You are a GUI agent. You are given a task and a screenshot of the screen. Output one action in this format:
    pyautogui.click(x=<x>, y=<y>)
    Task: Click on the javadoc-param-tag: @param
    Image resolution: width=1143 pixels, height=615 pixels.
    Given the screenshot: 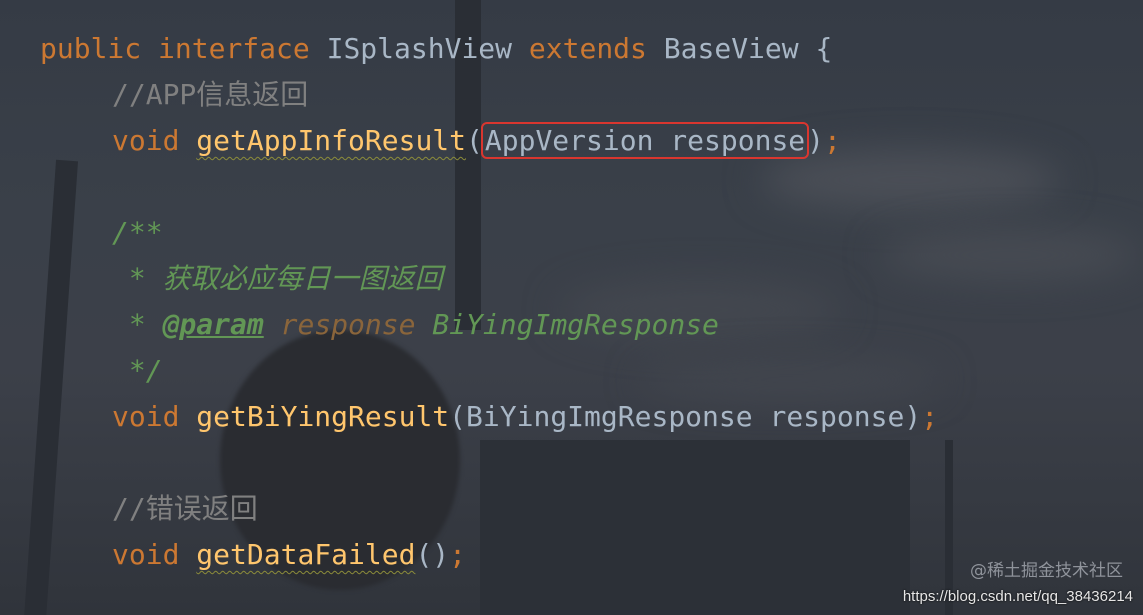 What is the action you would take?
    pyautogui.click(x=213, y=324)
    